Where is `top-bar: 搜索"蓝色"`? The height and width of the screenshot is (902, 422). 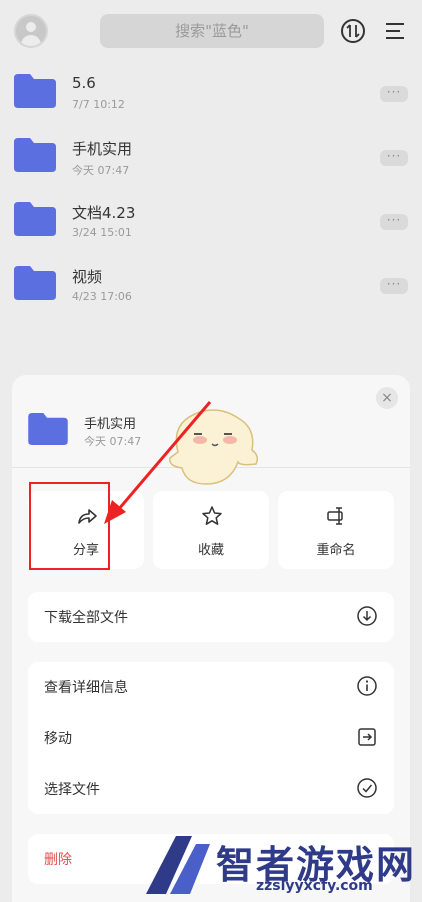 top-bar: 搜索"蓝色" is located at coordinates (211, 32).